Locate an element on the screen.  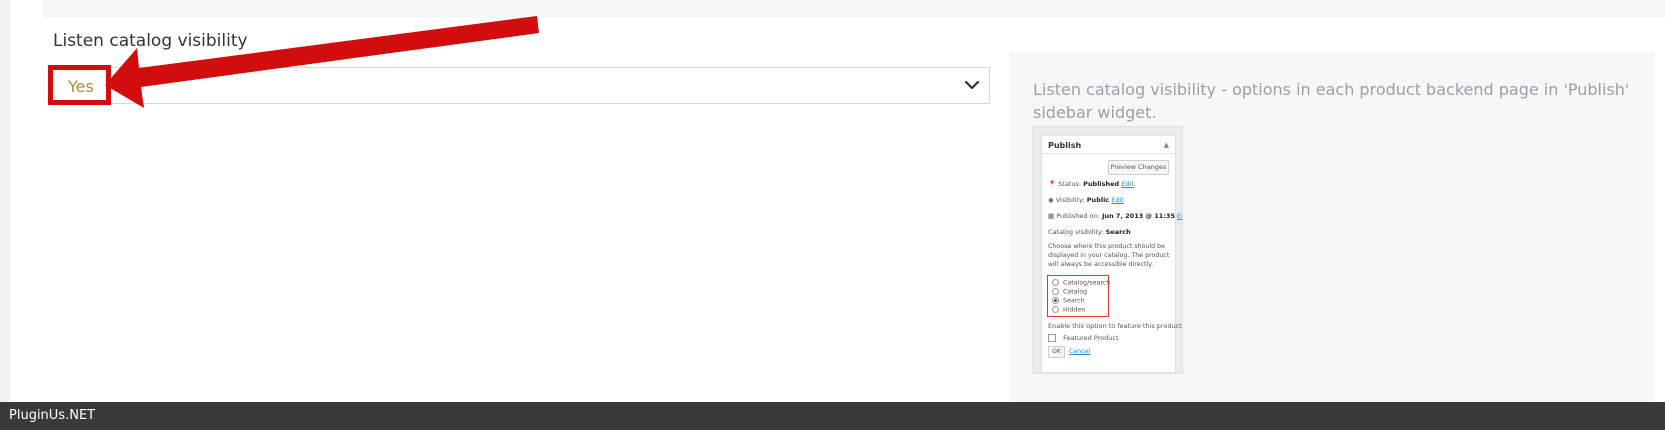
footer-bar: PluginUs.NET is located at coordinates (832, 416).